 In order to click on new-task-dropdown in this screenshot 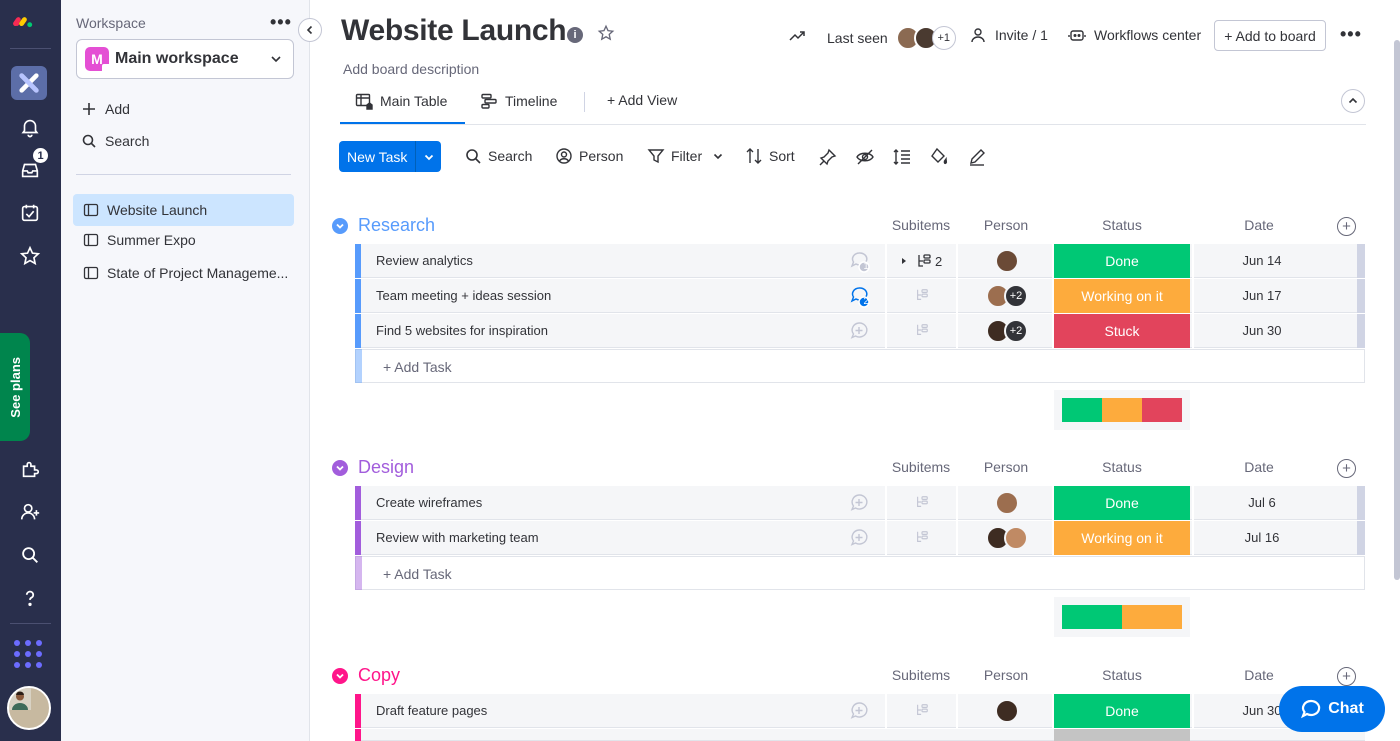, I will do `click(428, 156)`.